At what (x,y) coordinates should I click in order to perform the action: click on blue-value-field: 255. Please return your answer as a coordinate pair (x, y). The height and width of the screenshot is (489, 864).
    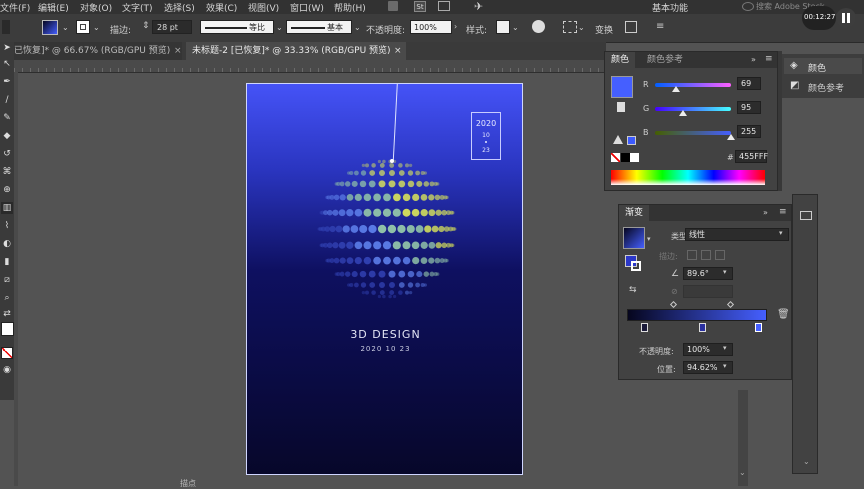
    Looking at the image, I should click on (749, 131).